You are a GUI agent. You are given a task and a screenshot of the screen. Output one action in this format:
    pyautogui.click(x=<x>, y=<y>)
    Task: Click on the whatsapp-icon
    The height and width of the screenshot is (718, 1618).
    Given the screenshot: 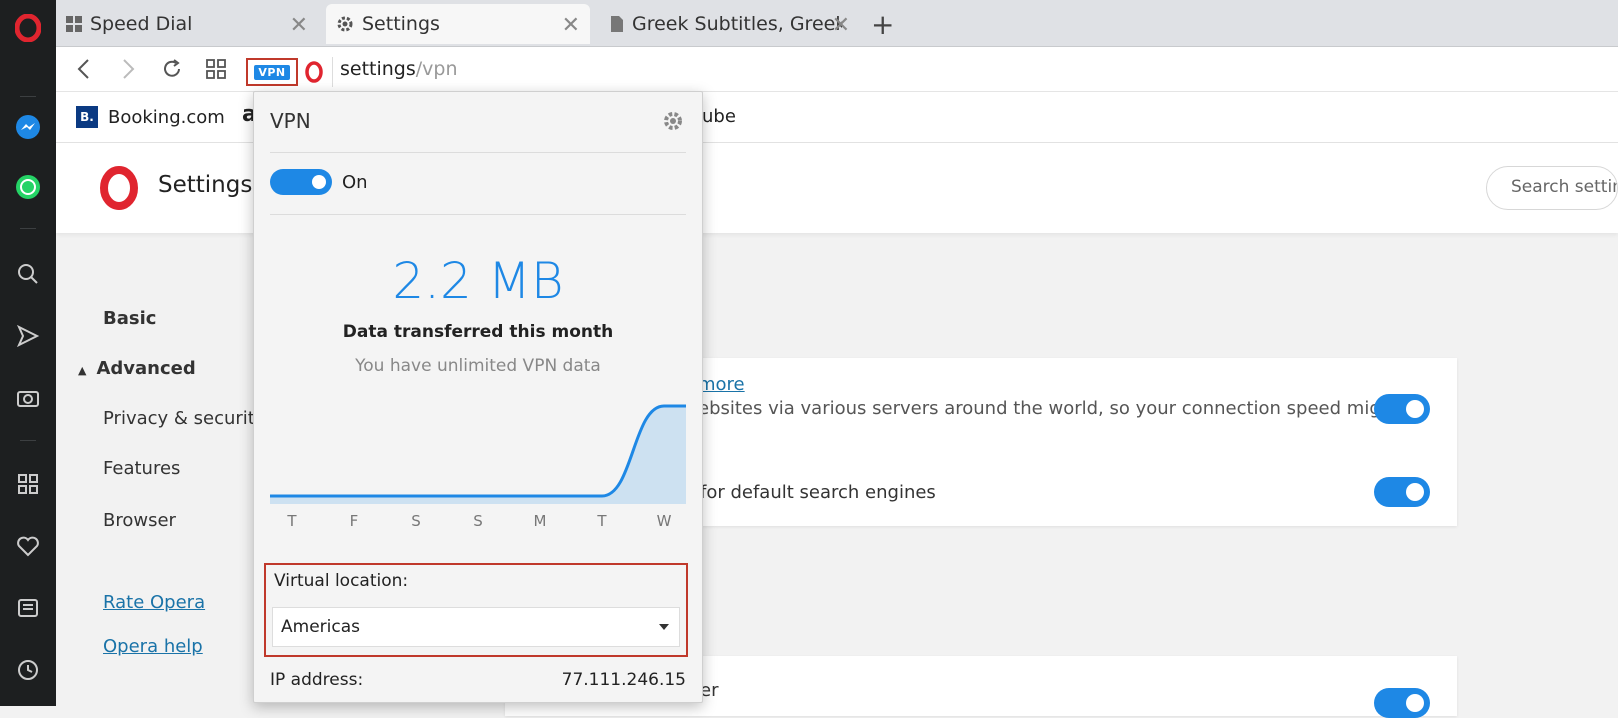 What is the action you would take?
    pyautogui.click(x=28, y=187)
    